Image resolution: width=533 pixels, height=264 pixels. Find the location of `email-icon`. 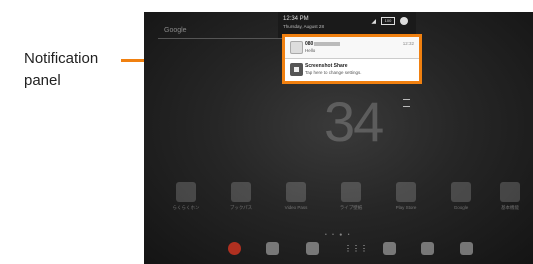

email-icon is located at coordinates (272, 248).